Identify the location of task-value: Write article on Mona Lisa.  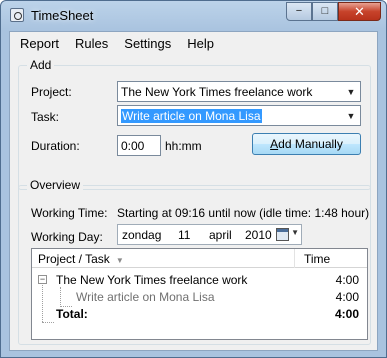
(191, 115).